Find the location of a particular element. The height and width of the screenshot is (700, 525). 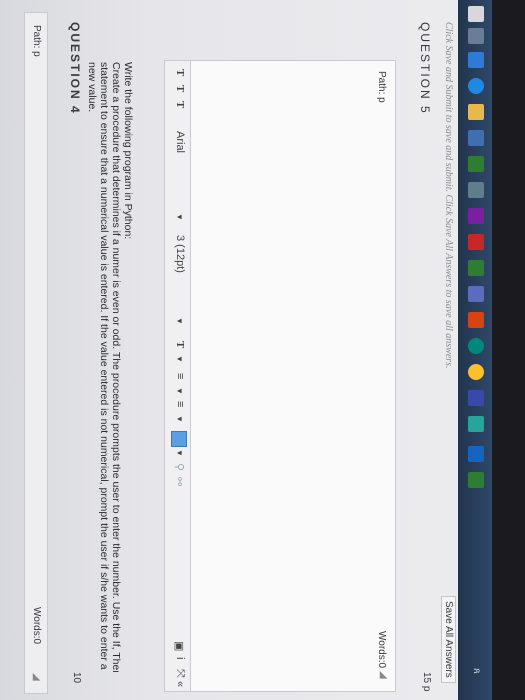

onenote-icon is located at coordinates (476, 216).